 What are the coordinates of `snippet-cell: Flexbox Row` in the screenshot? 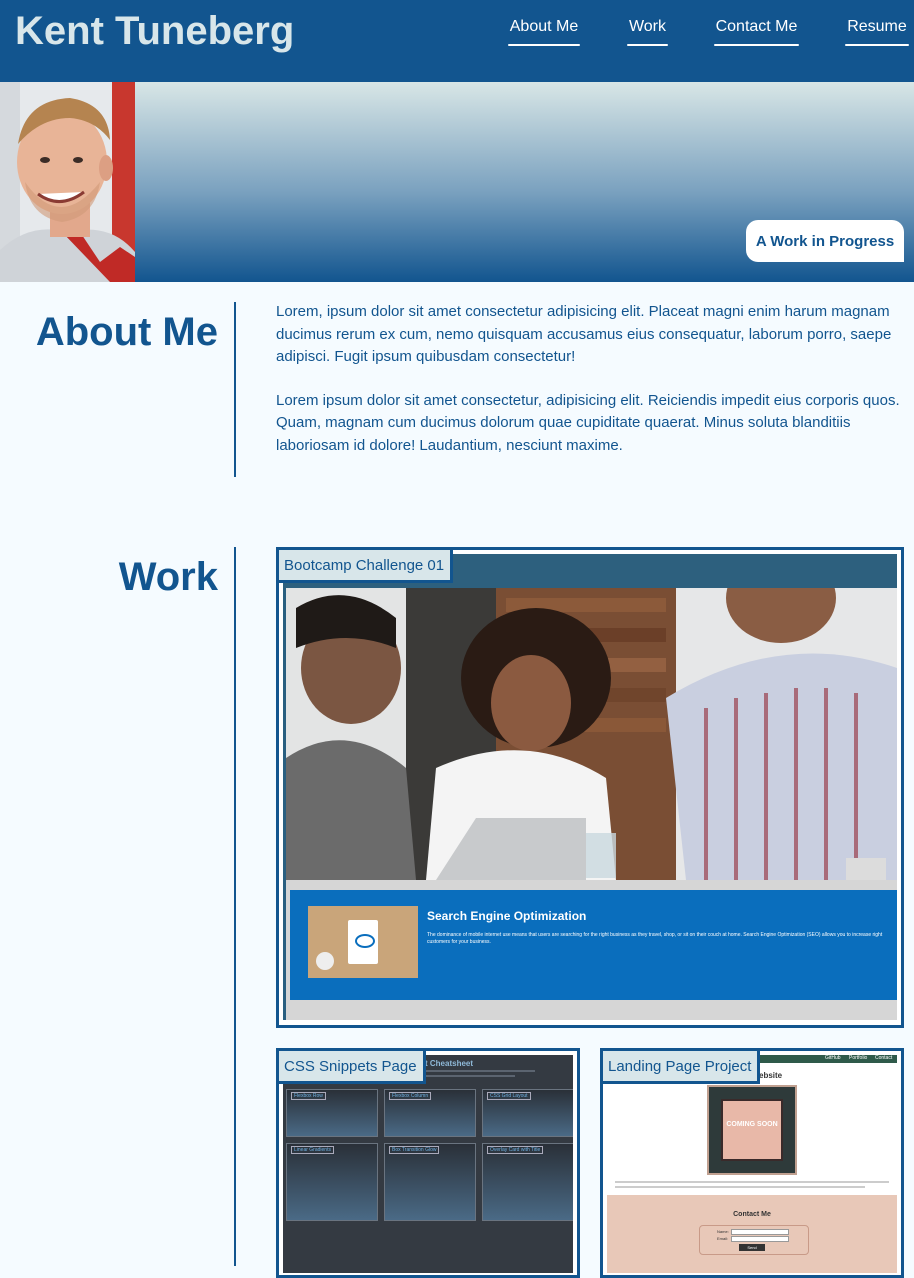 It's located at (332, 1113).